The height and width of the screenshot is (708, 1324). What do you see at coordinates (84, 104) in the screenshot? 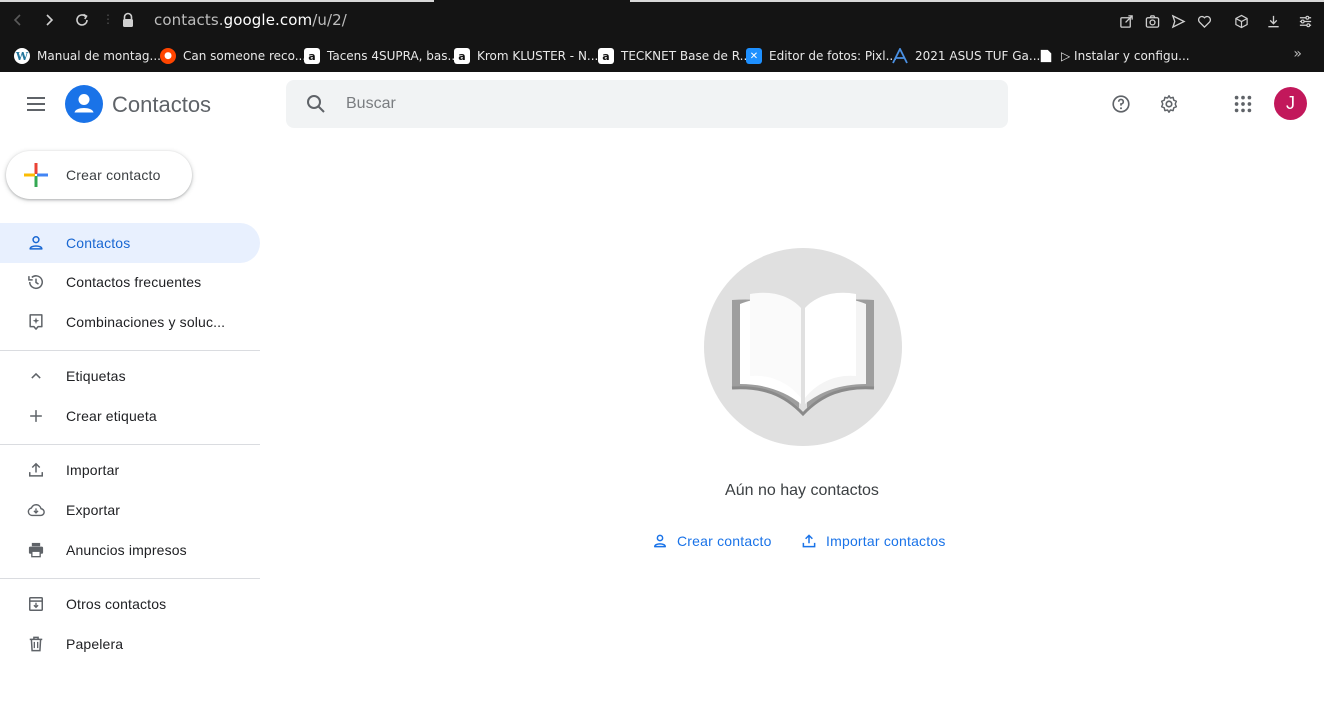
I see `contacts-logo-icon` at bounding box center [84, 104].